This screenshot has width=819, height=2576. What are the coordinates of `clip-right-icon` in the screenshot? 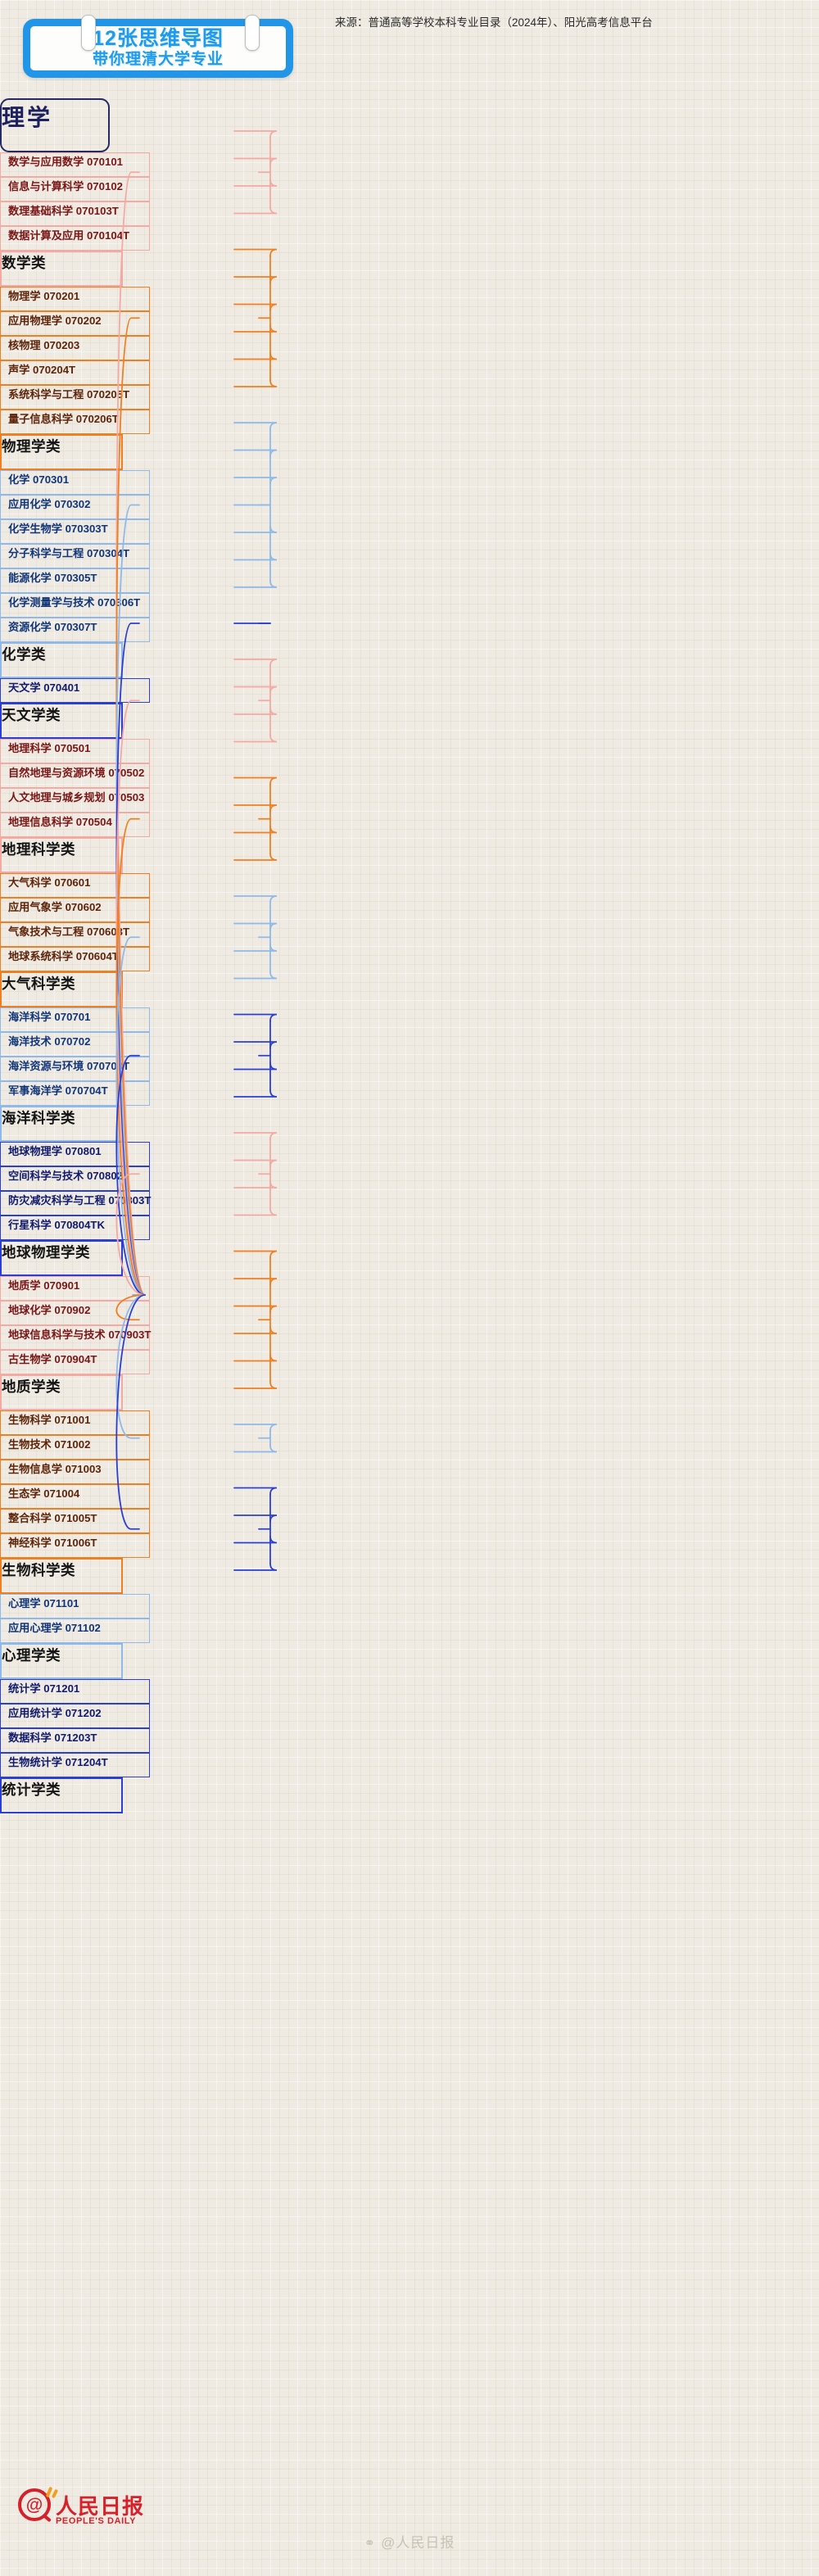 It's located at (252, 33).